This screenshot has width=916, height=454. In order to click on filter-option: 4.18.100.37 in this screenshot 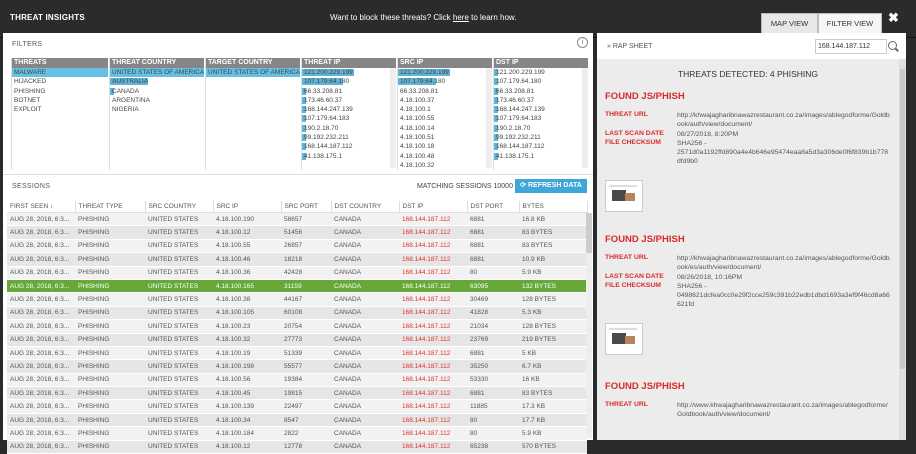, I will do `click(445, 100)`.